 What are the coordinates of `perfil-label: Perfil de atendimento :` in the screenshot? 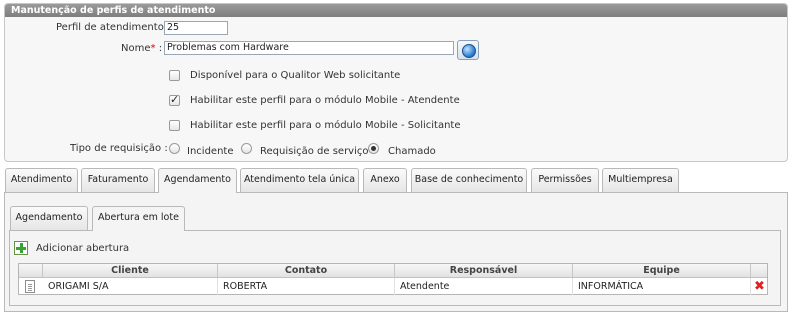 It's located at (113, 27).